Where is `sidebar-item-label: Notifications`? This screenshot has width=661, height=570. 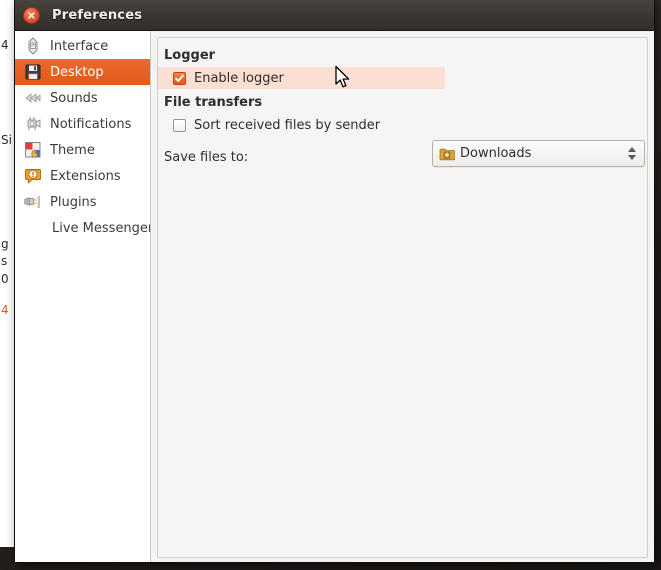 sidebar-item-label: Notifications is located at coordinates (91, 124).